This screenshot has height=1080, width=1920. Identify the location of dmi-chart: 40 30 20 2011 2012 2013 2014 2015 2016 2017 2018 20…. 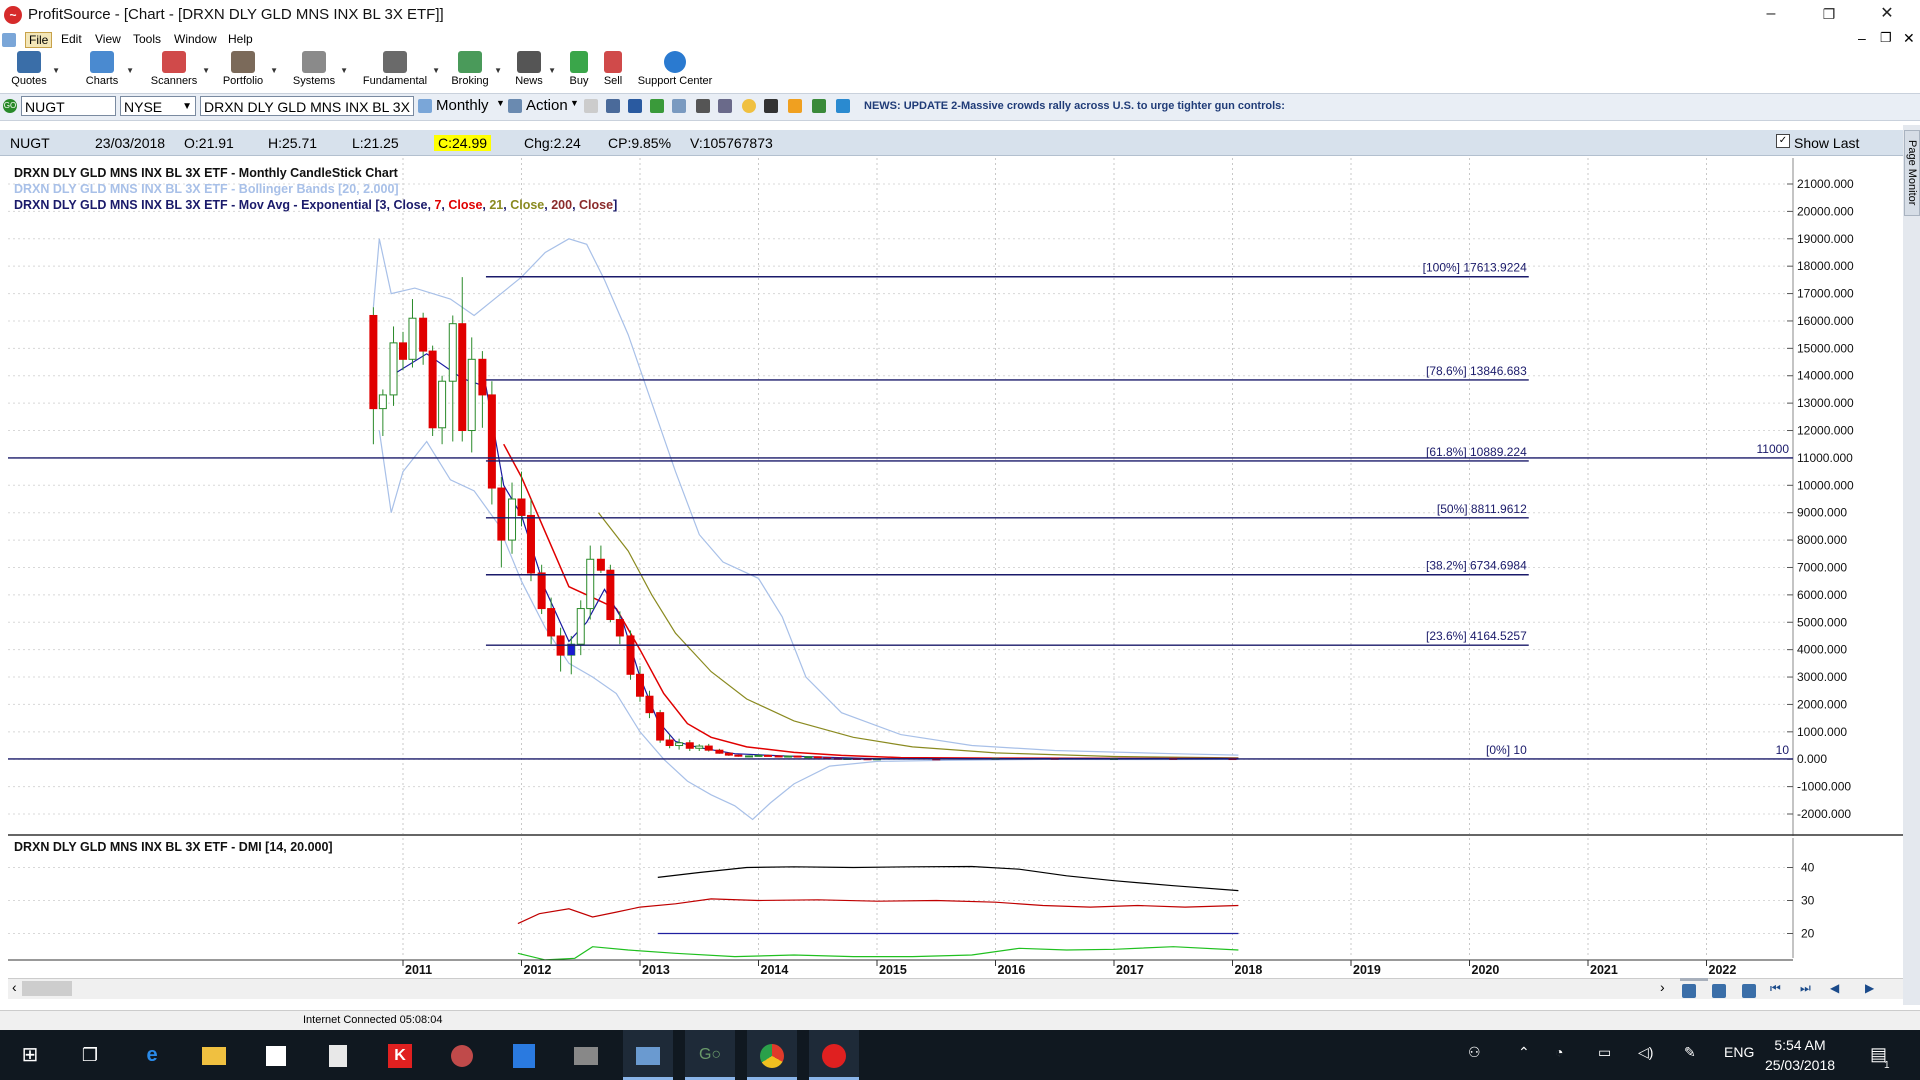
(955, 908).